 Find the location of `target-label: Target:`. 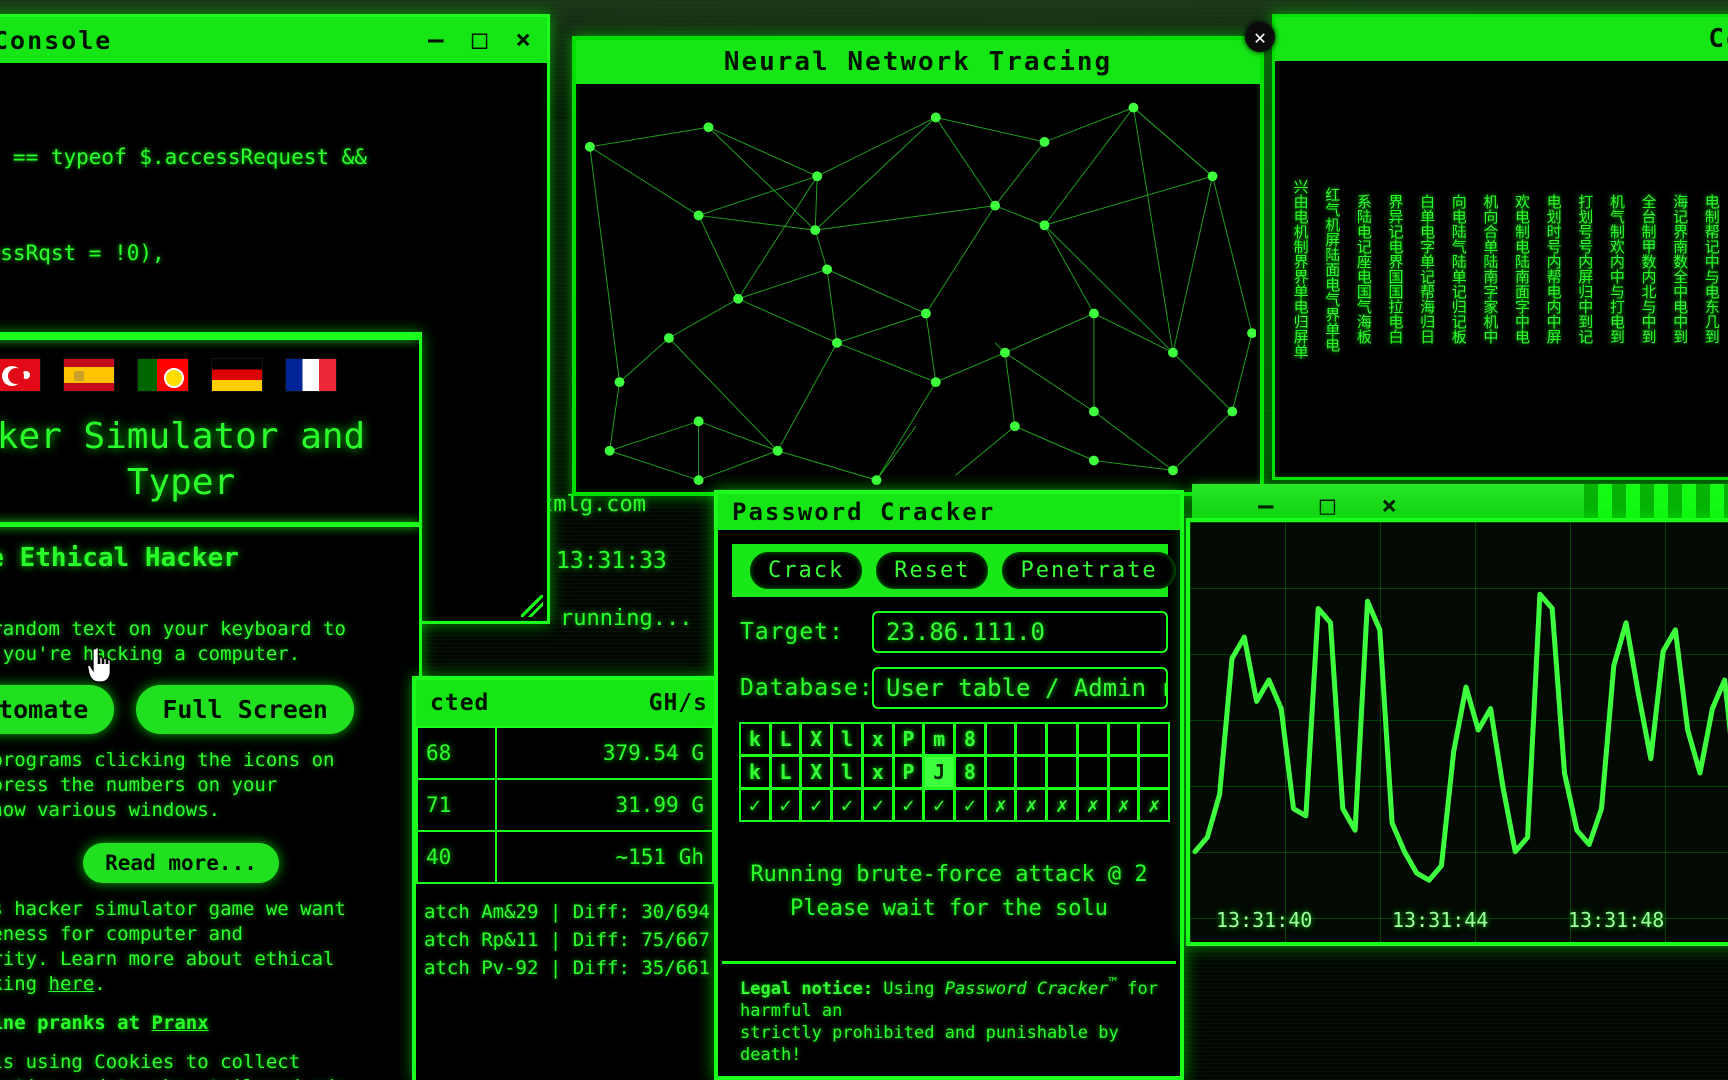

target-label: Target: is located at coordinates (792, 632).